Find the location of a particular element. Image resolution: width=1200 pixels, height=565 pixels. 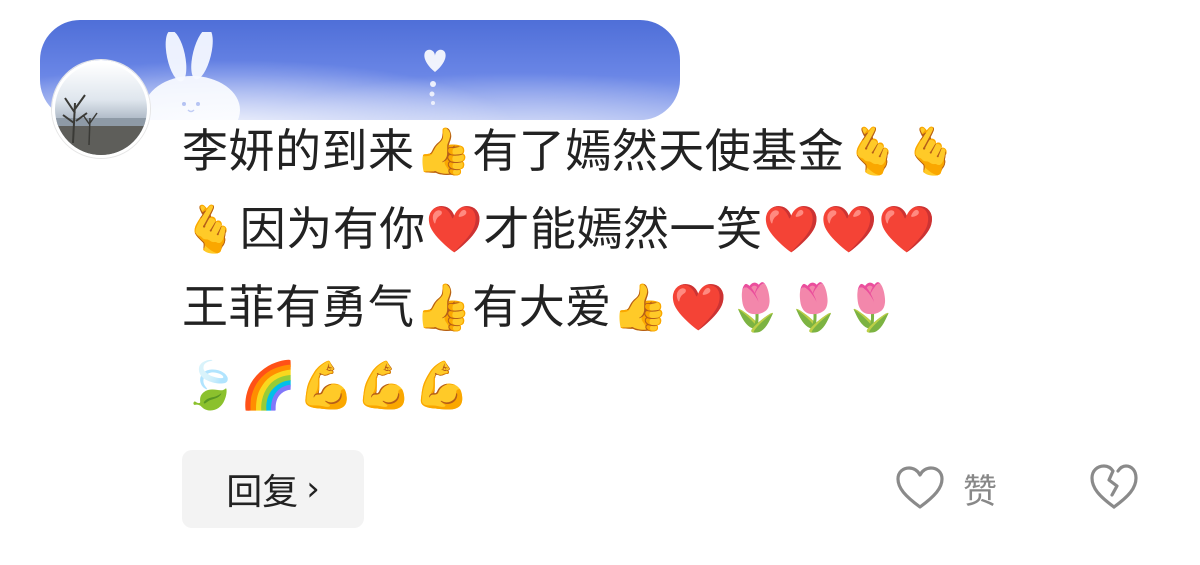

bunny-illustration is located at coordinates (192, 76).